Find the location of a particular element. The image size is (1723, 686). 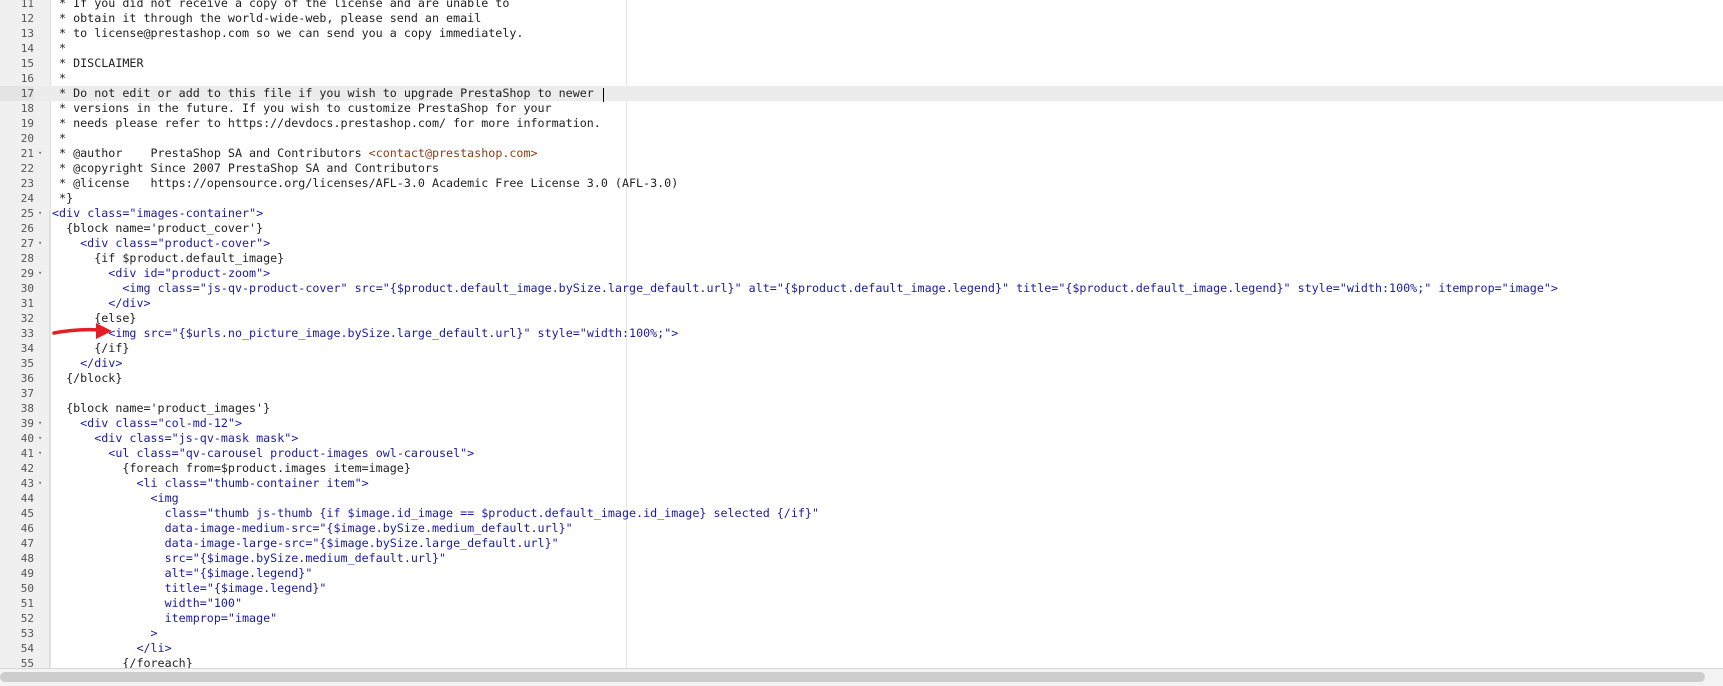

code-token: <img is located at coordinates (105, 288).